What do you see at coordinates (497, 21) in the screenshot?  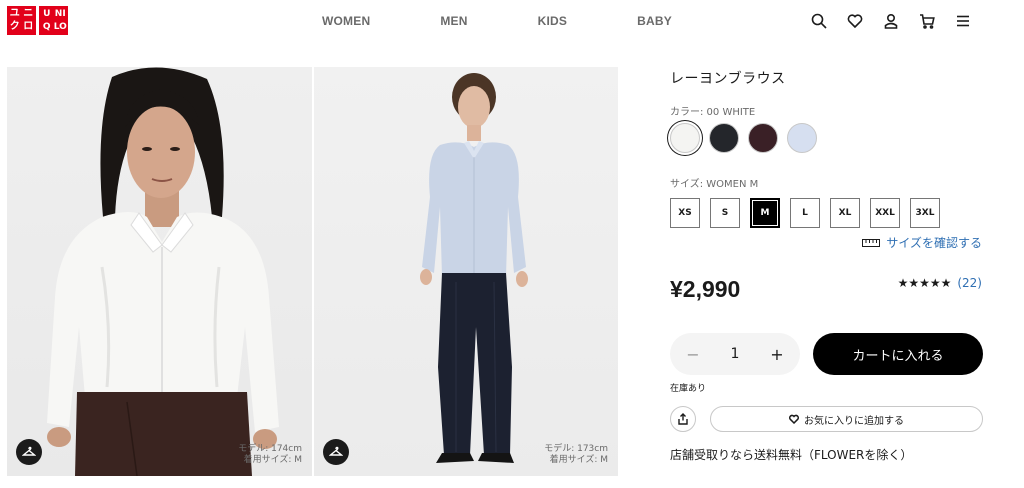 I see `main-nav: WOMEN MEN KIDS BABY` at bounding box center [497, 21].